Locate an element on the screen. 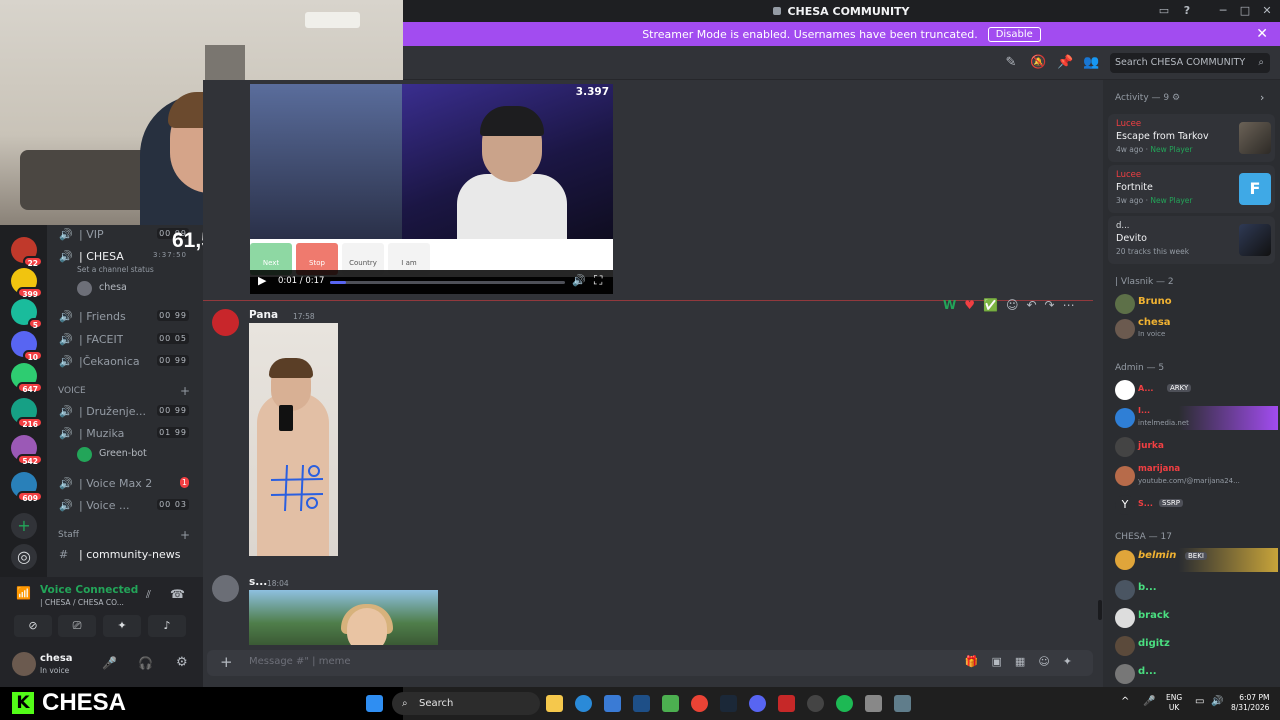 The width and height of the screenshot is (1280, 720). voice-user: chesa is located at coordinates (137, 289).